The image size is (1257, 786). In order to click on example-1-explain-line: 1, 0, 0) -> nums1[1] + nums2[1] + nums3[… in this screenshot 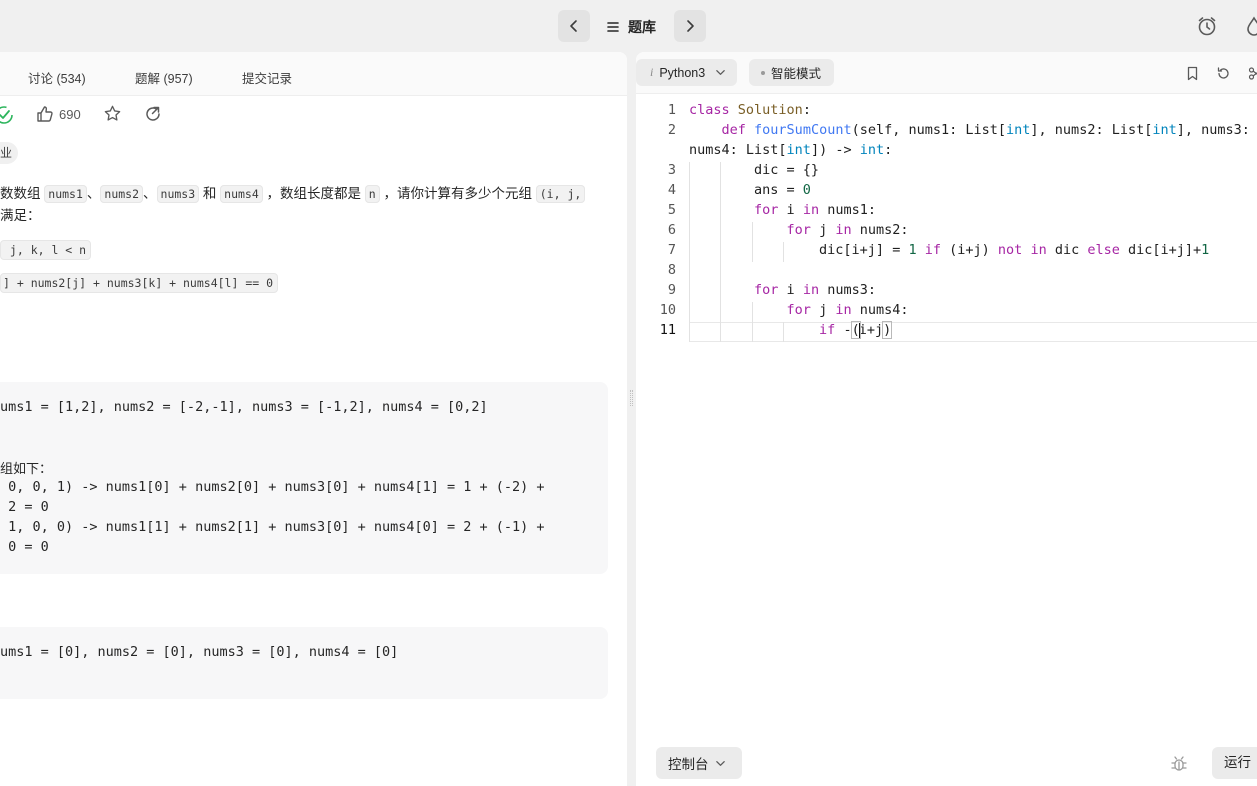, I will do `click(272, 527)`.